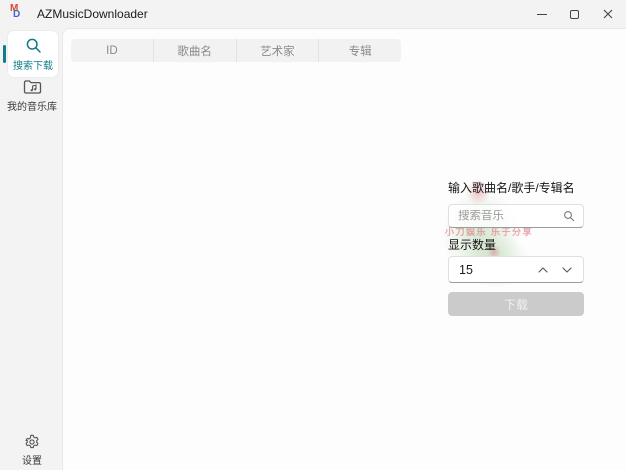 This screenshot has width=626, height=470. What do you see at coordinates (506, 216) in the screenshot?
I see `search-music-input` at bounding box center [506, 216].